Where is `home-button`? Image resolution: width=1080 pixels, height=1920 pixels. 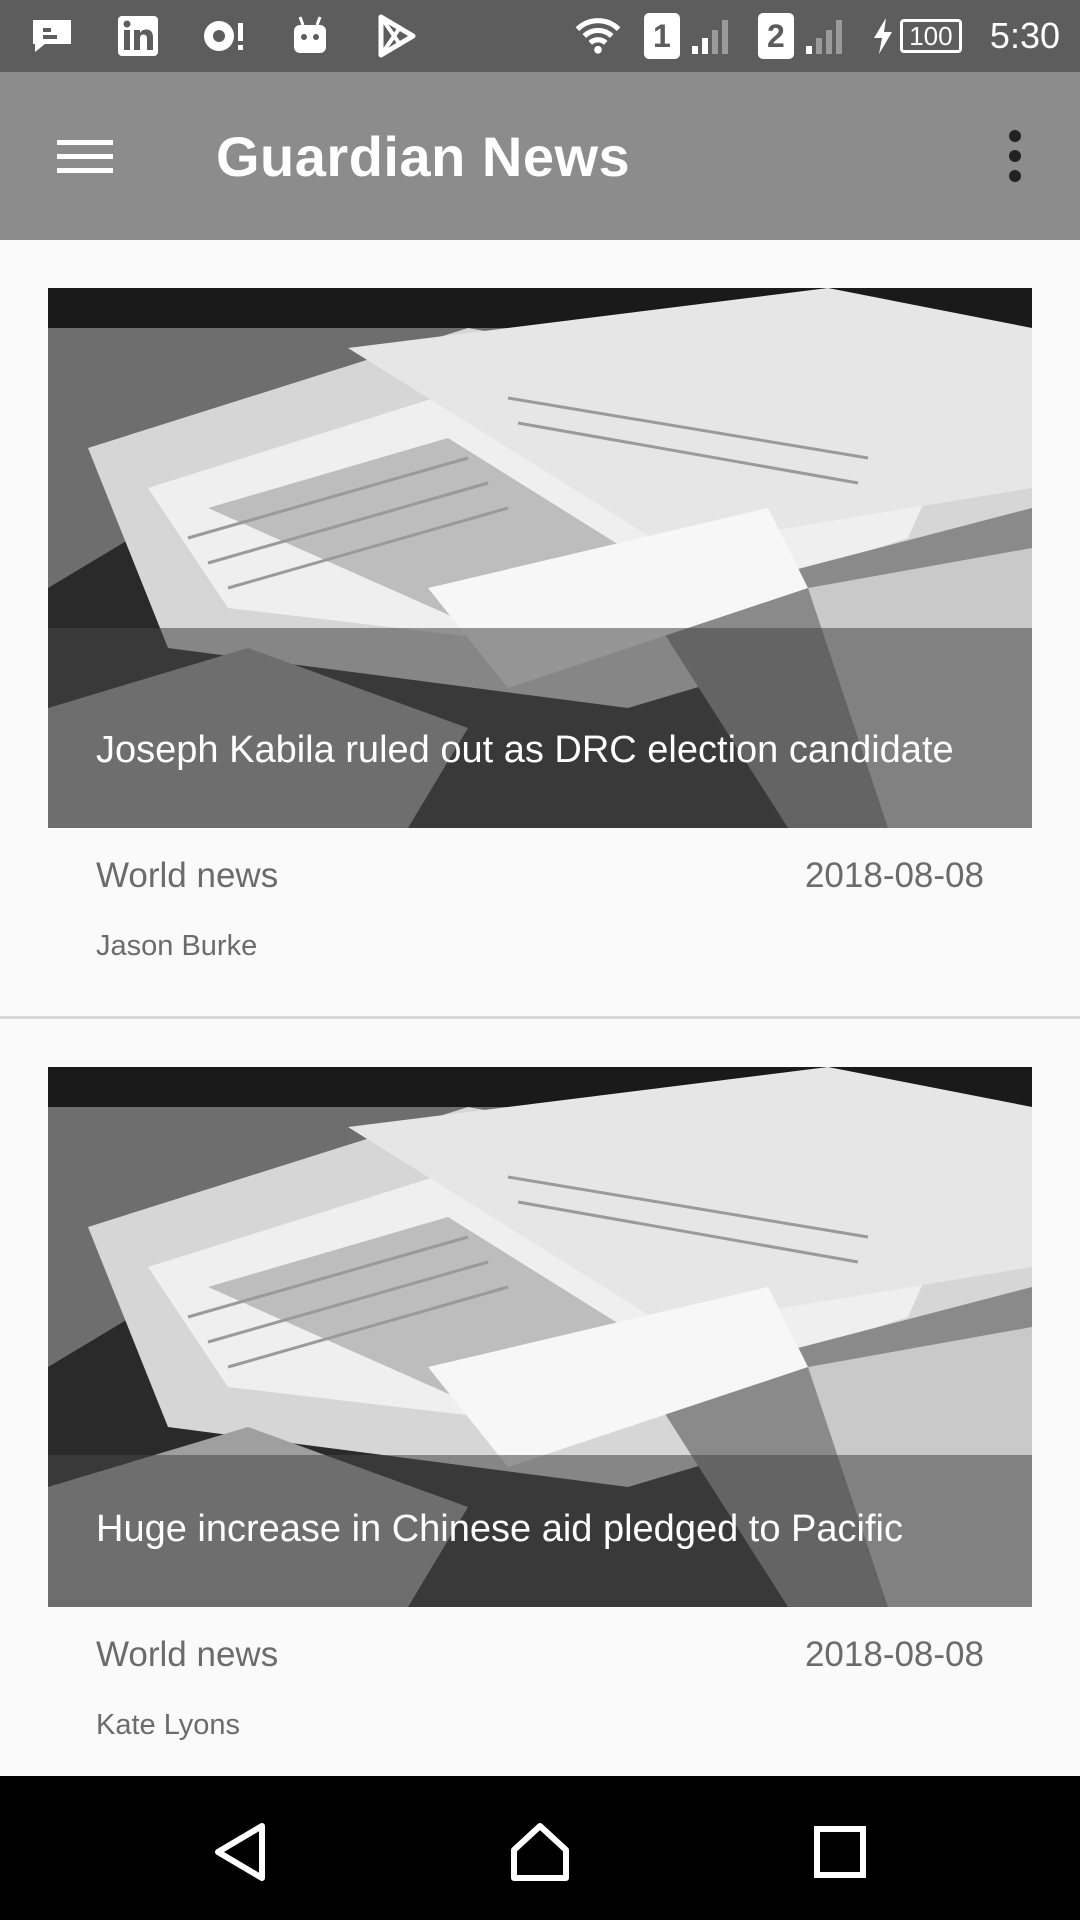
home-button is located at coordinates (540, 1852).